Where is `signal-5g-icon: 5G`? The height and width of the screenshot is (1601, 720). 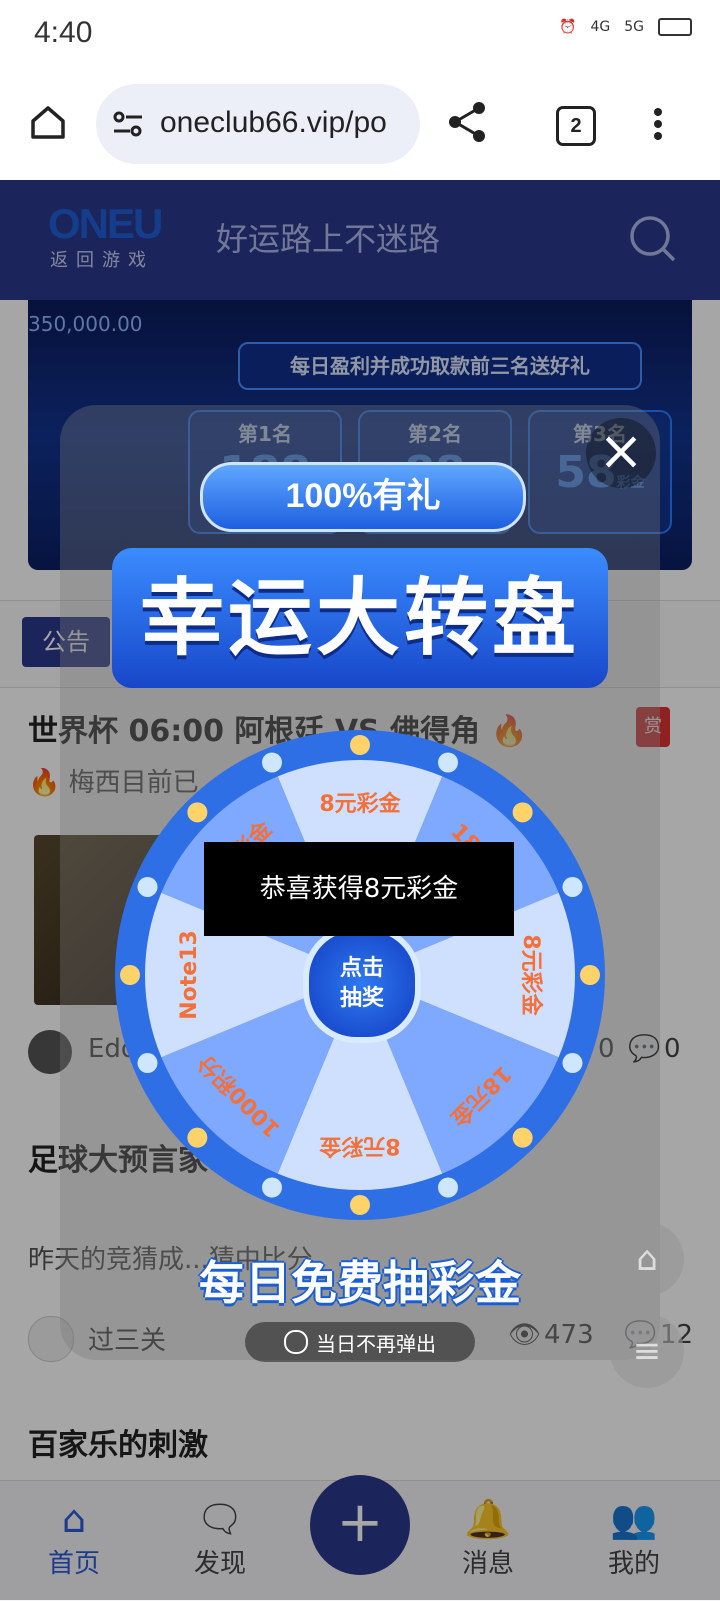
signal-5g-icon: 5G is located at coordinates (634, 27).